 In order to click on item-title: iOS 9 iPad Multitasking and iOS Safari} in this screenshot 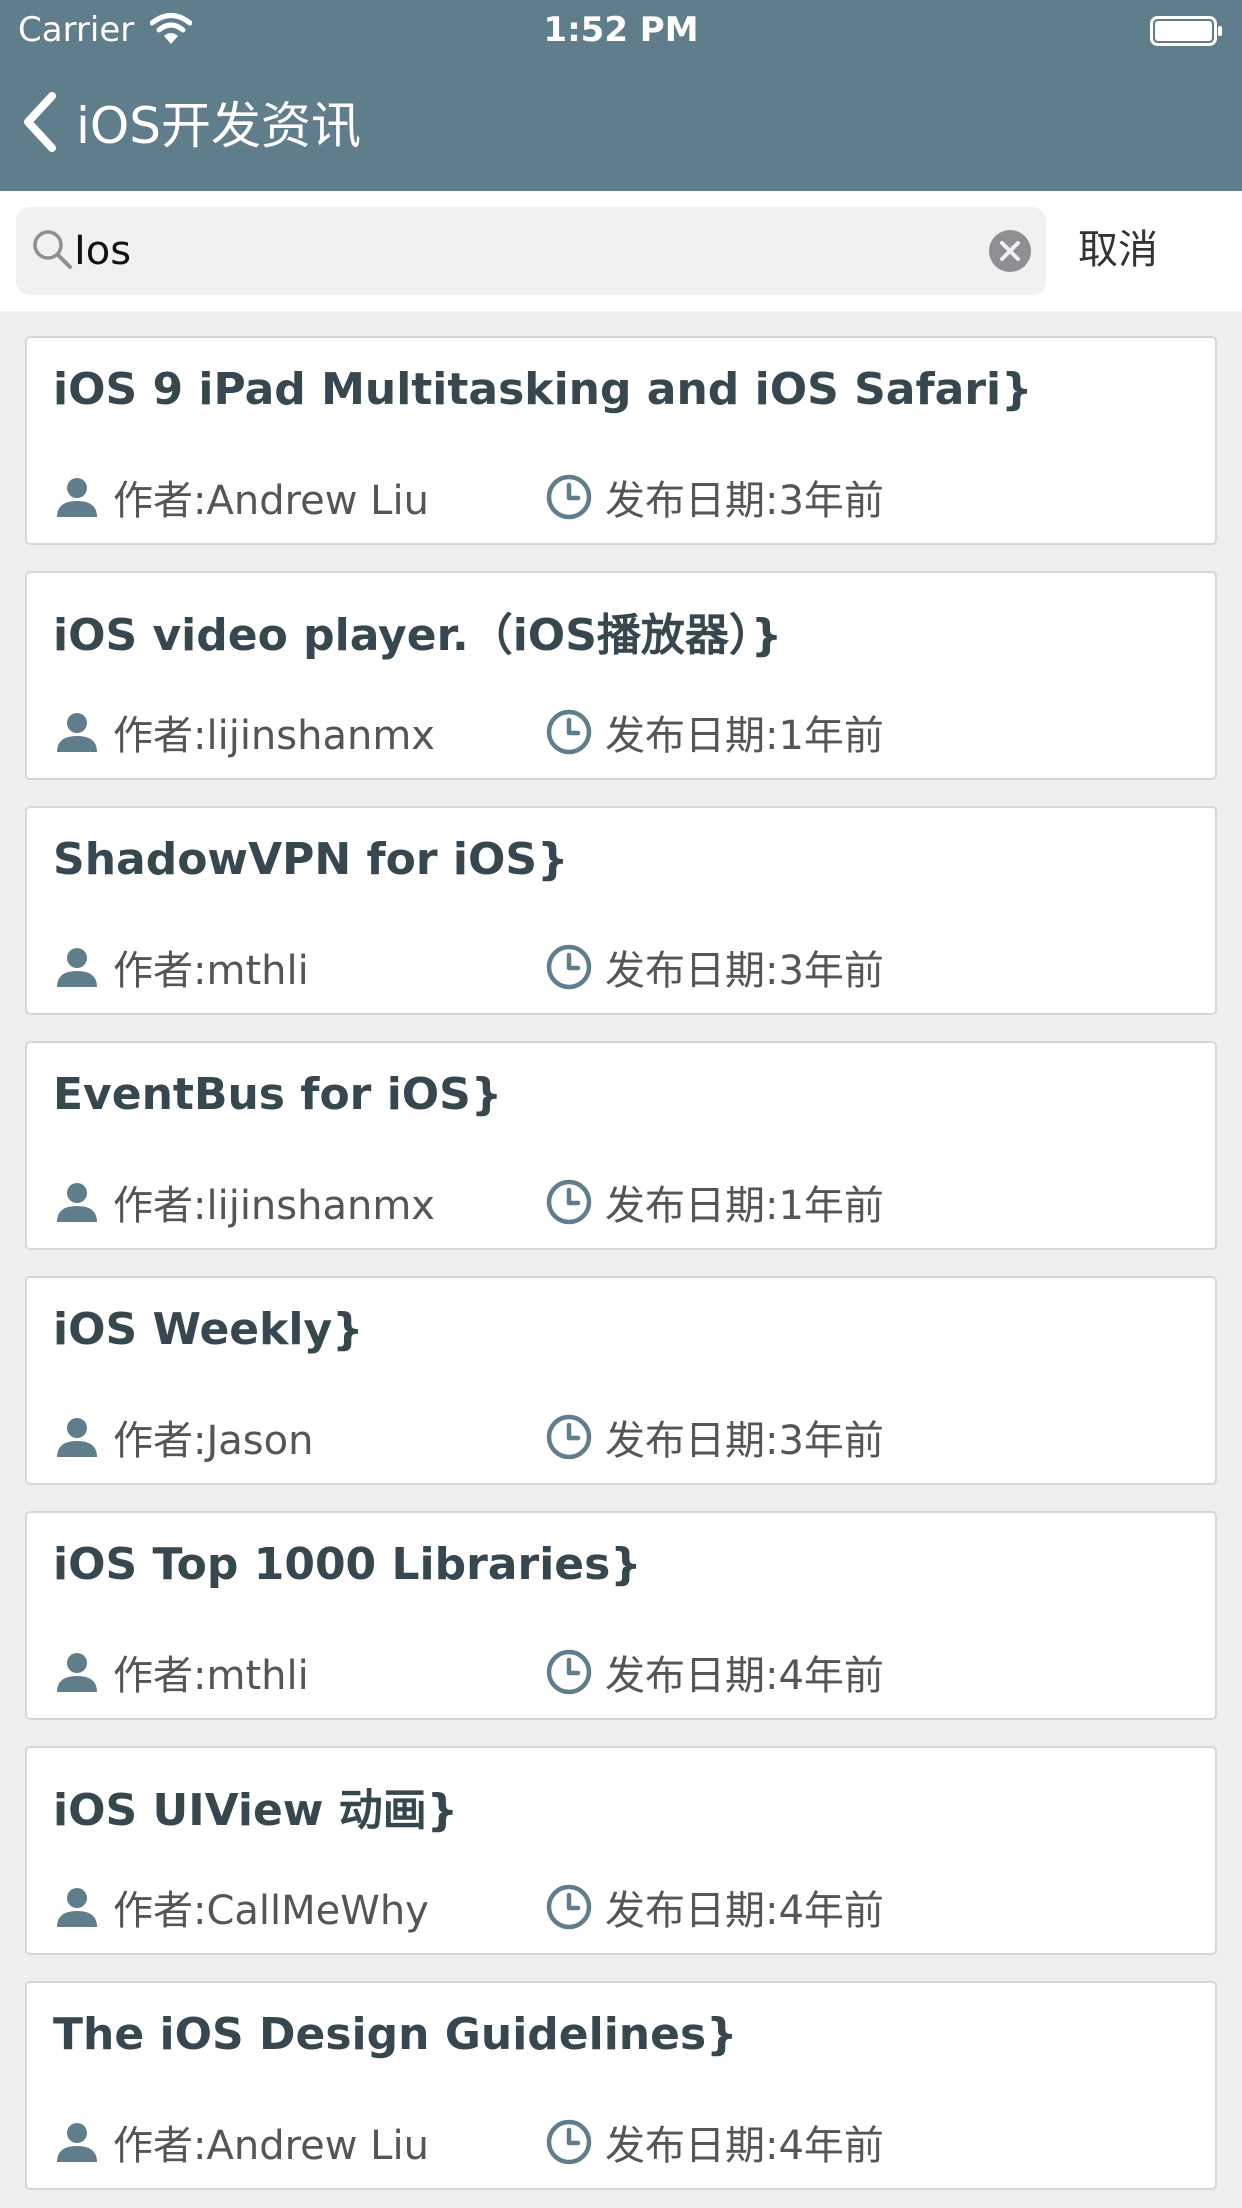, I will do `click(543, 389)`.